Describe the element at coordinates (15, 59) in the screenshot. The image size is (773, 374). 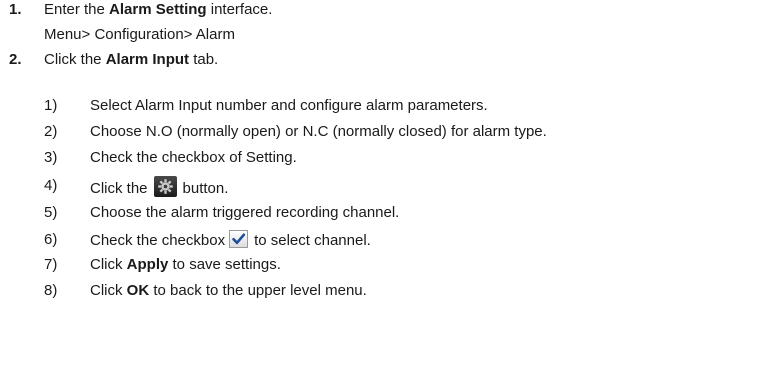
I see `step-2-number: 2.` at that location.